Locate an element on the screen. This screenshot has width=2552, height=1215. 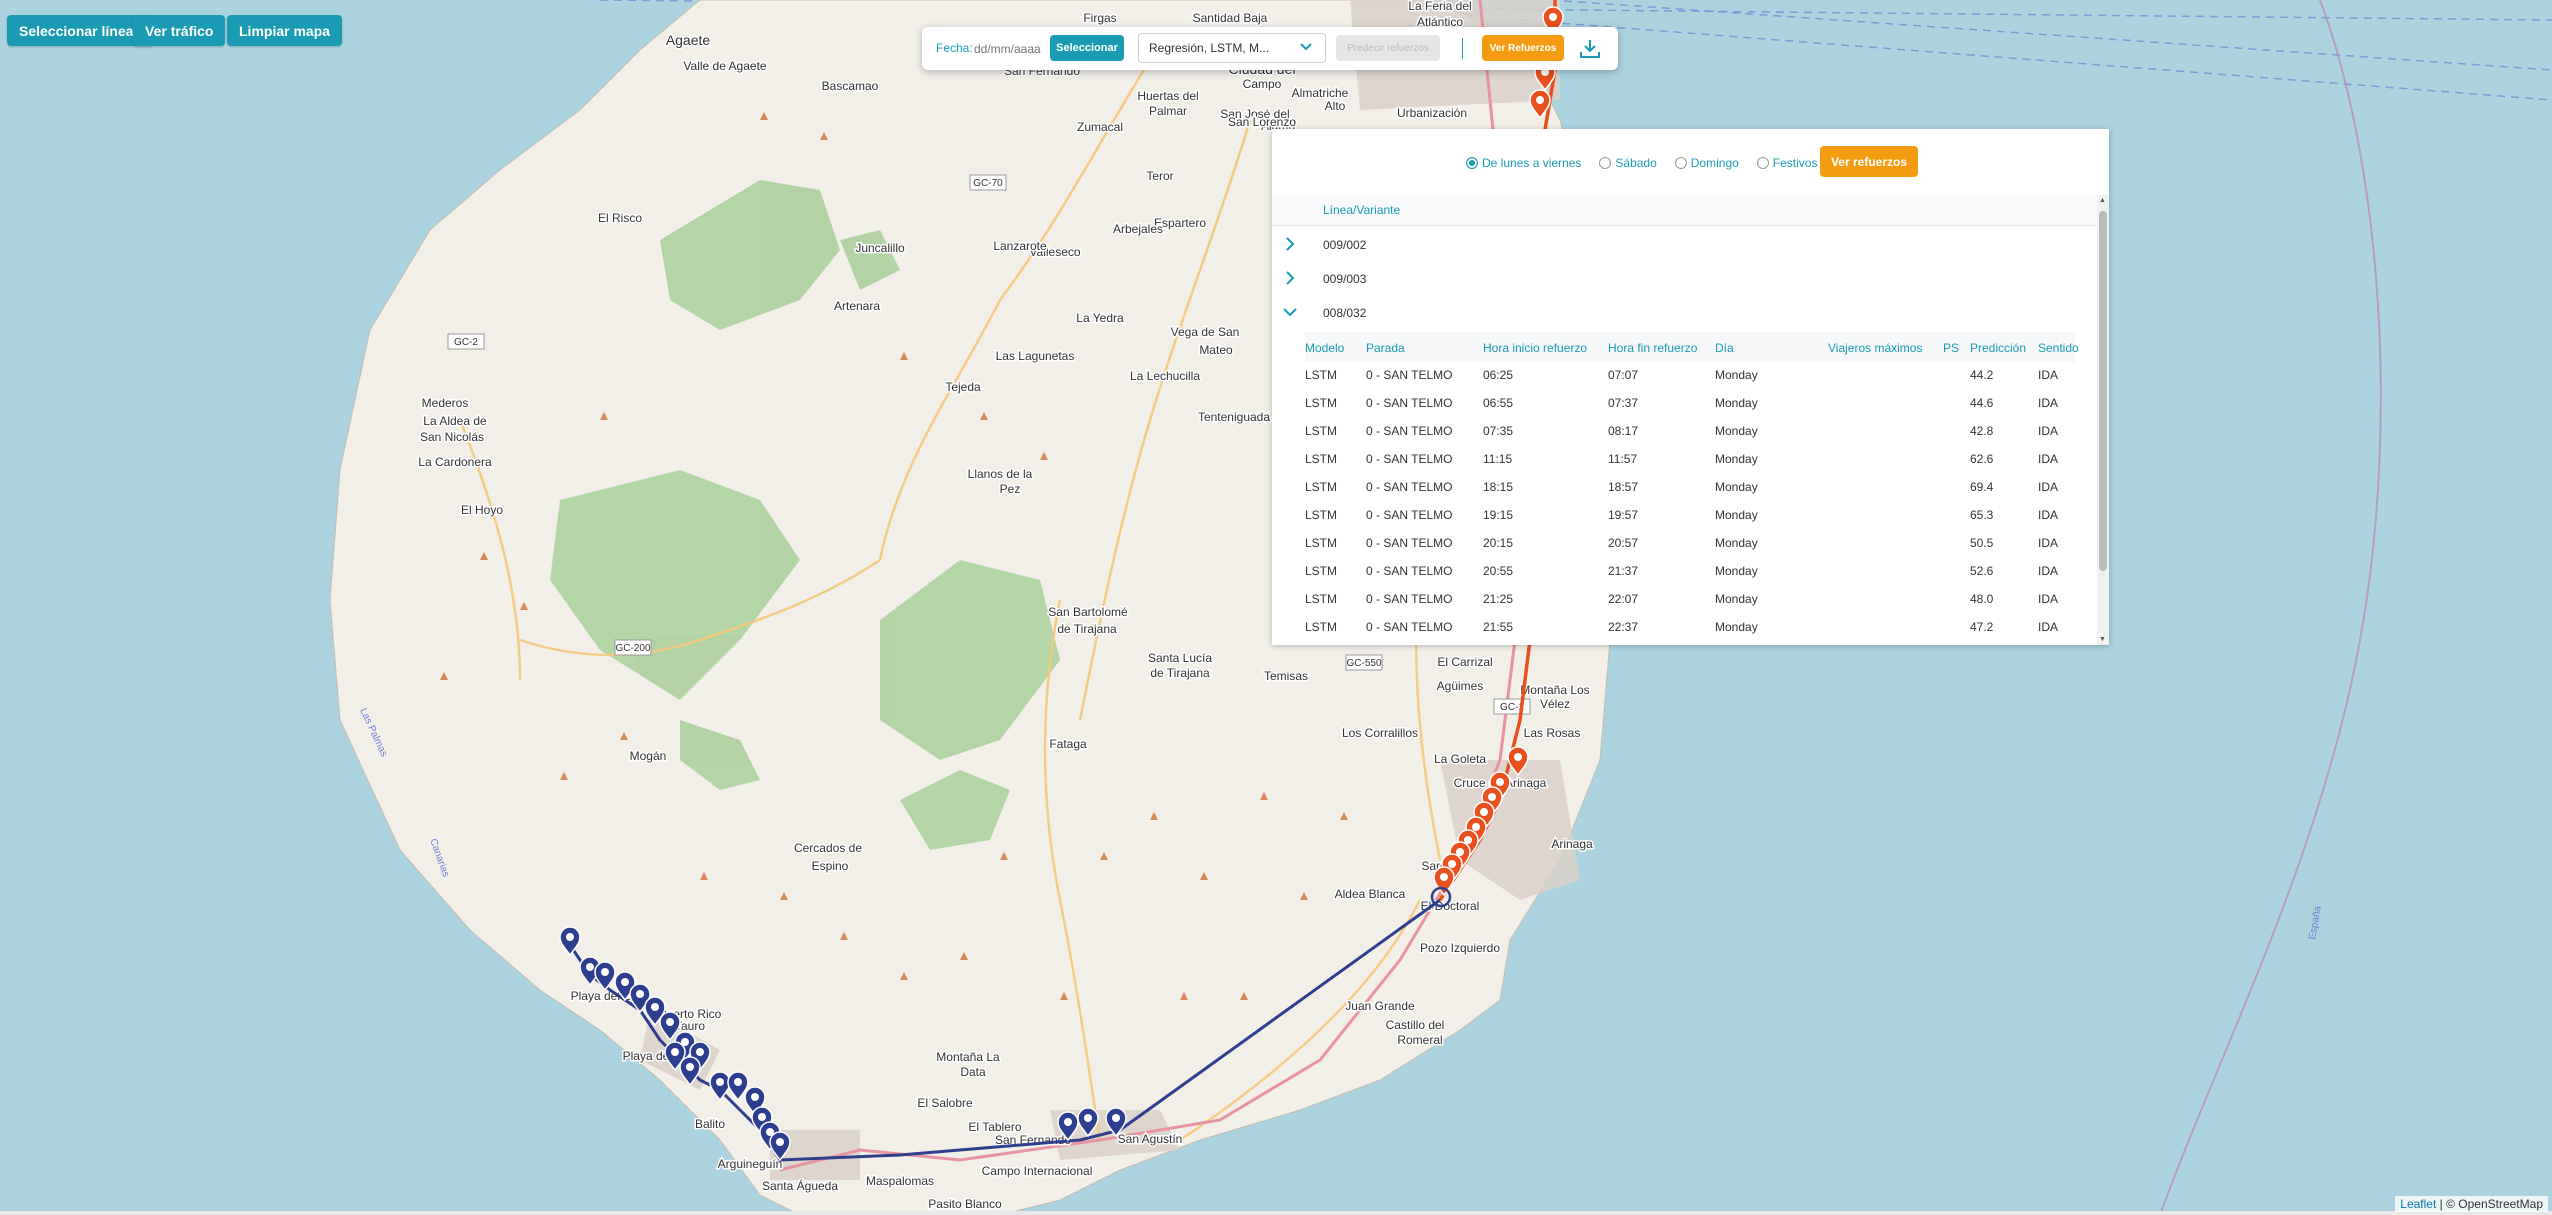
place-label: Almatriche is located at coordinates (1320, 93).